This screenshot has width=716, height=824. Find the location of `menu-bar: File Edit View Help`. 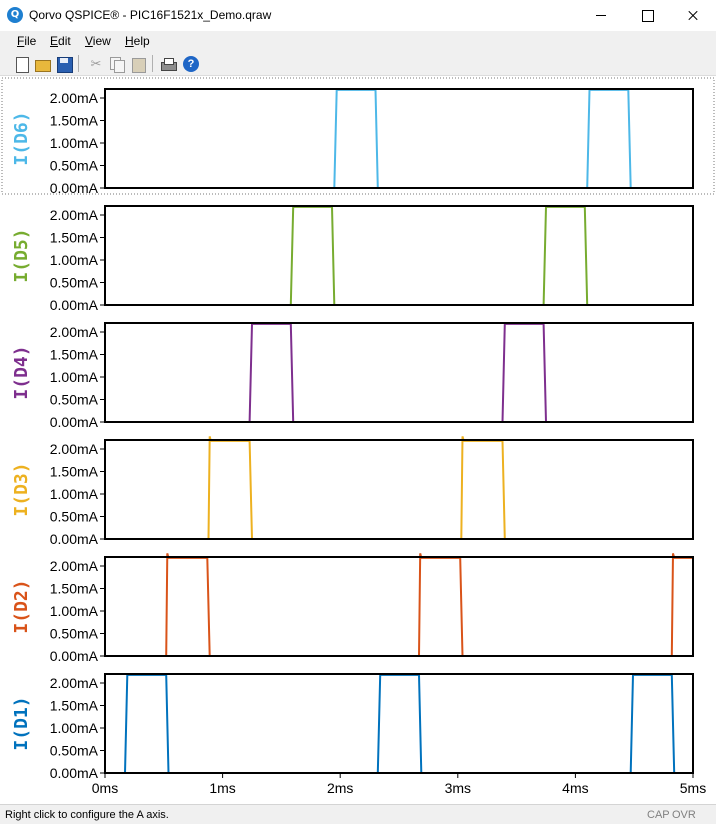

menu-bar: File Edit View Help is located at coordinates (358, 41).